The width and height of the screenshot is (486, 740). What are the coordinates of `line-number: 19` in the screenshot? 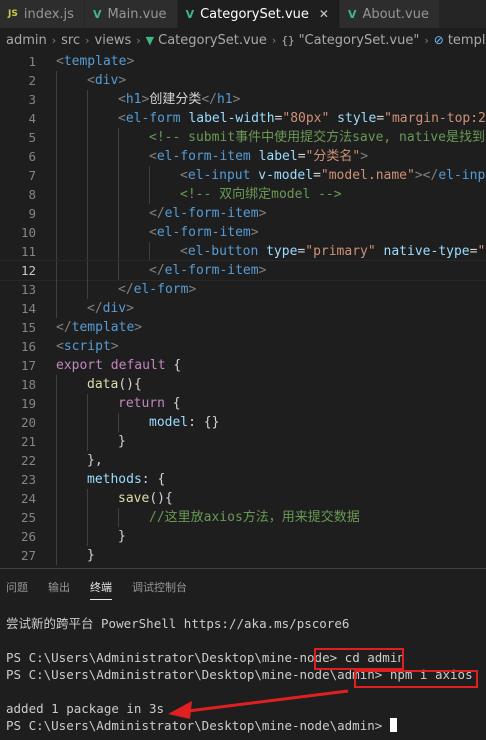 It's located at (28, 403).